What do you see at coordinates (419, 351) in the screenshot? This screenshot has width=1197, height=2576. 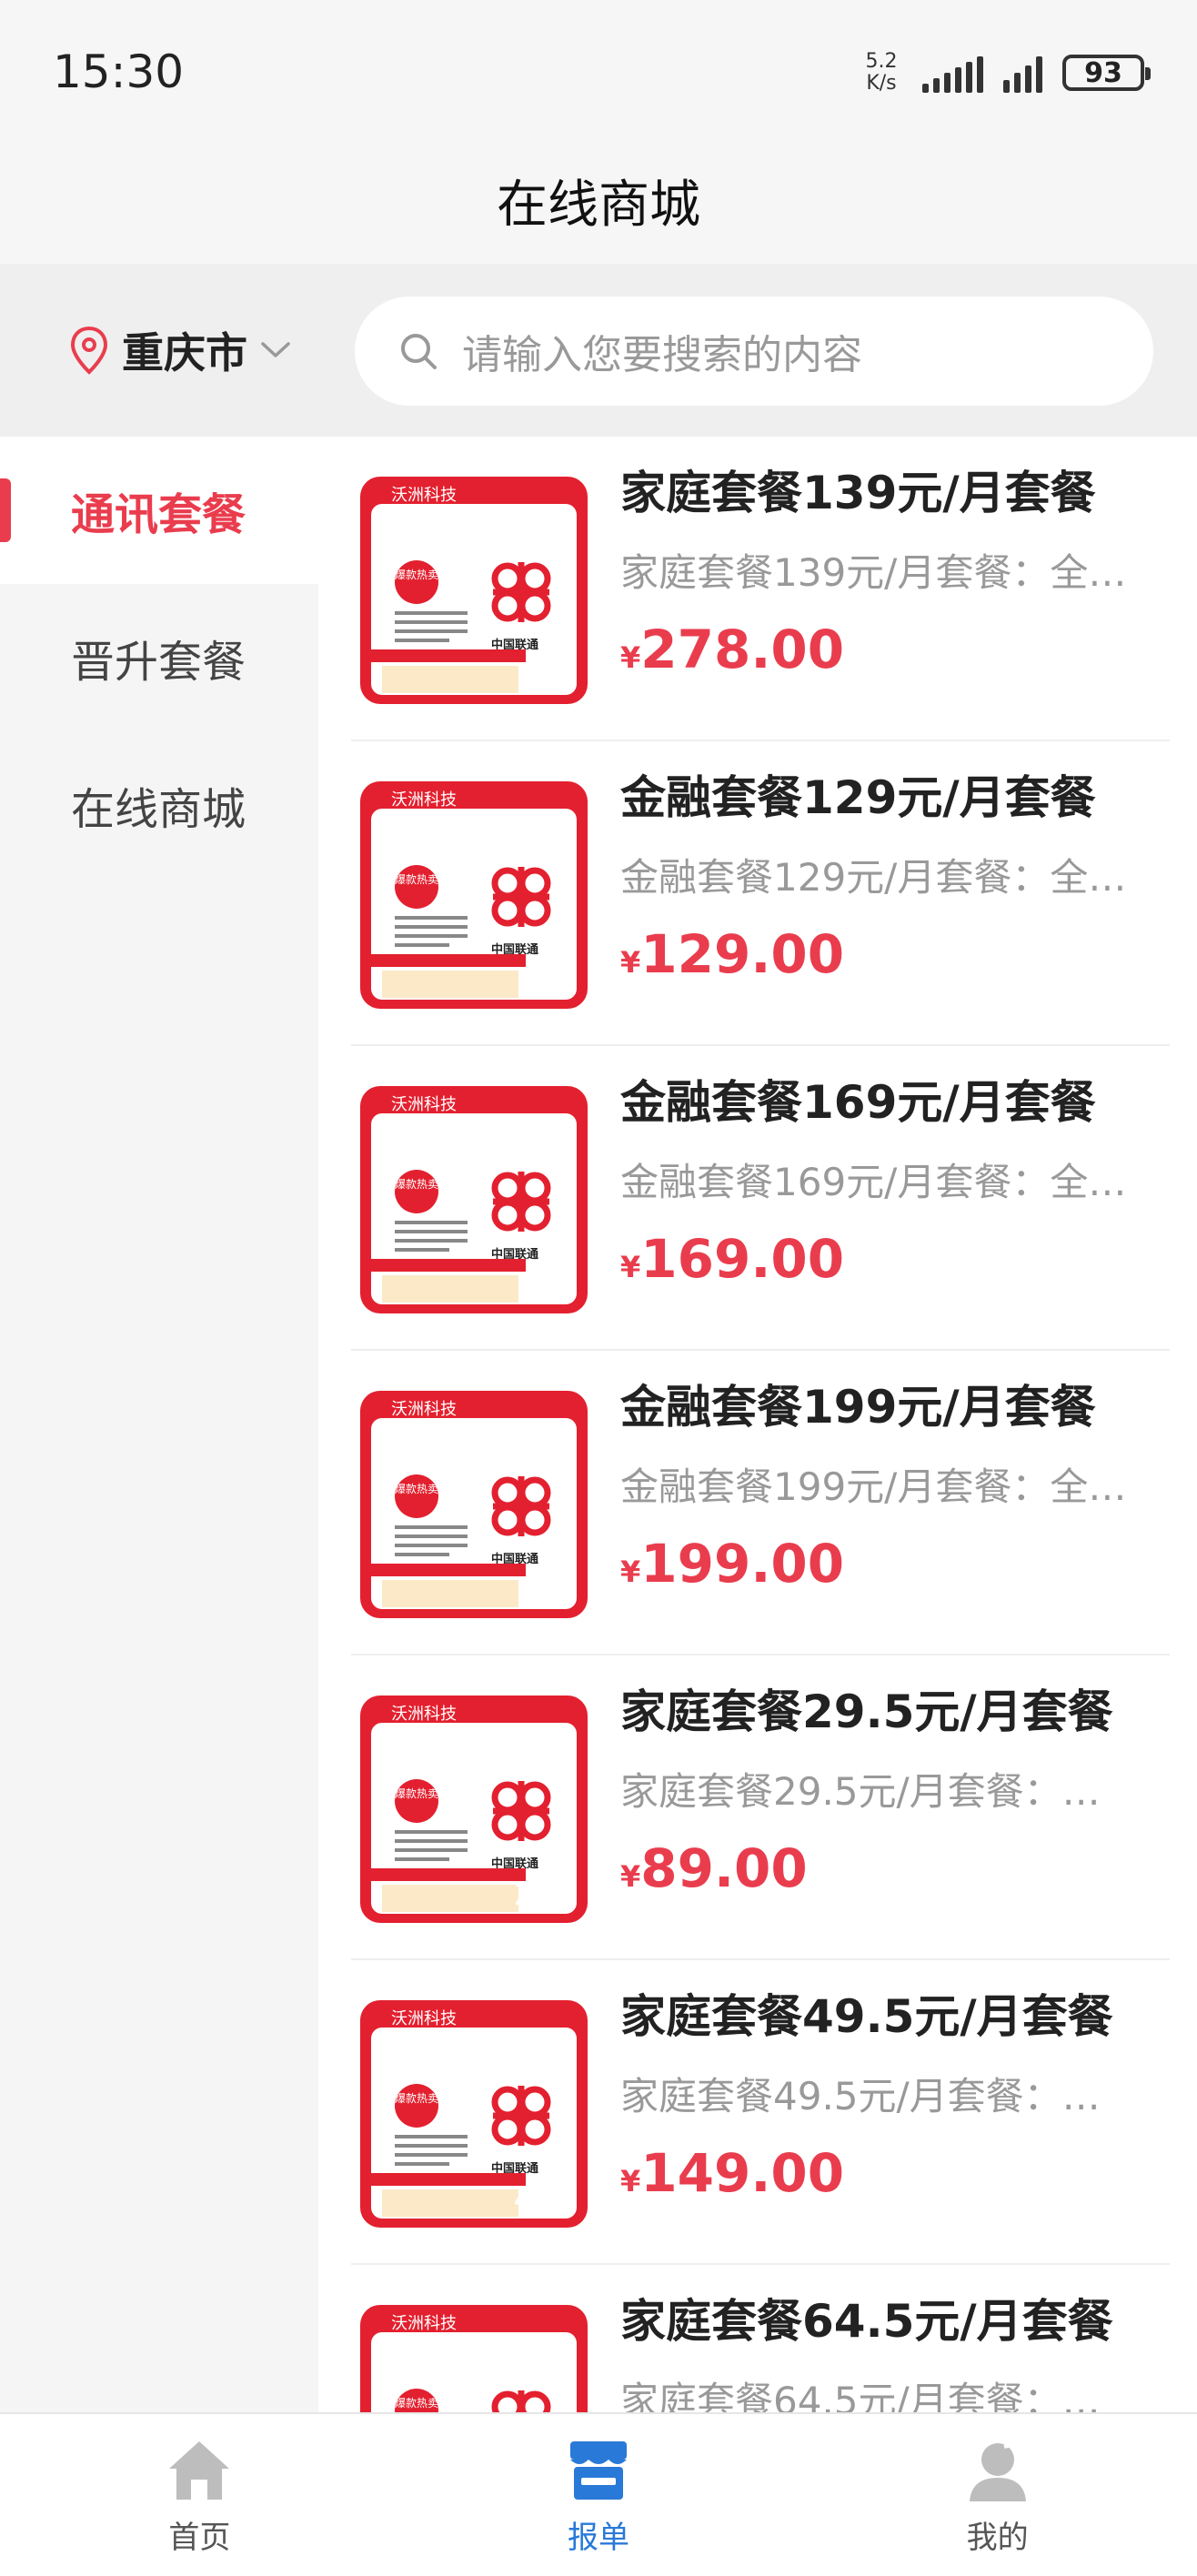 I see `search-icon` at bounding box center [419, 351].